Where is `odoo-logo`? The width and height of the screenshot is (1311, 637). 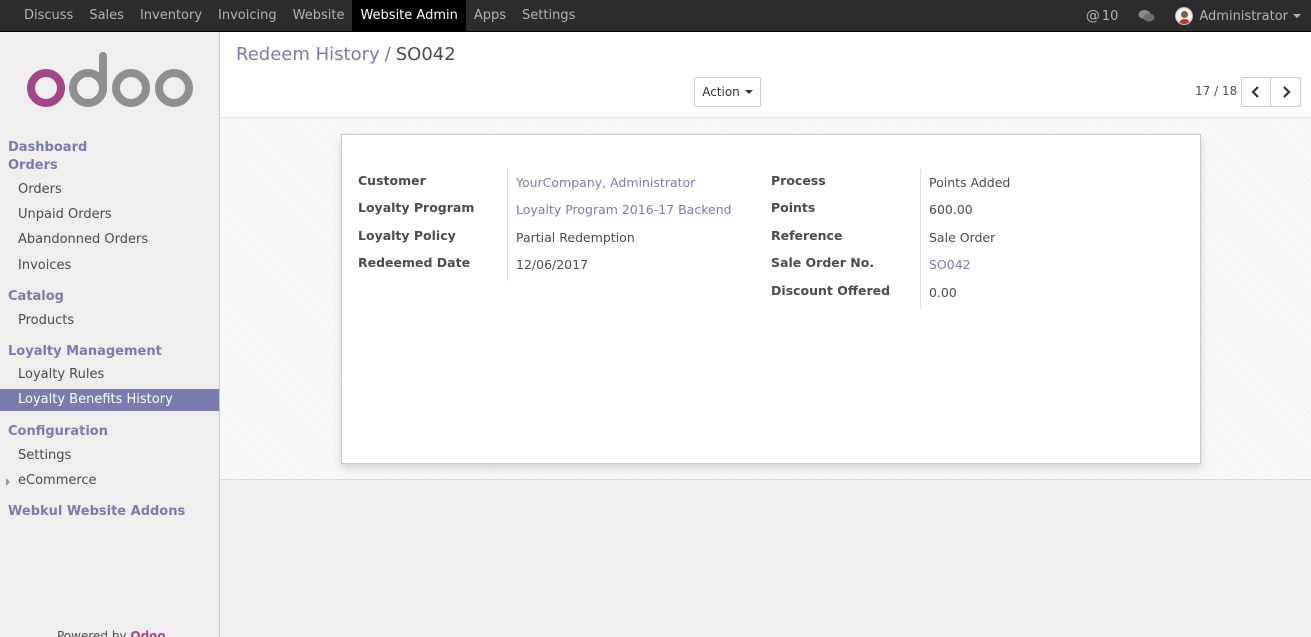
odoo-logo is located at coordinates (110, 79).